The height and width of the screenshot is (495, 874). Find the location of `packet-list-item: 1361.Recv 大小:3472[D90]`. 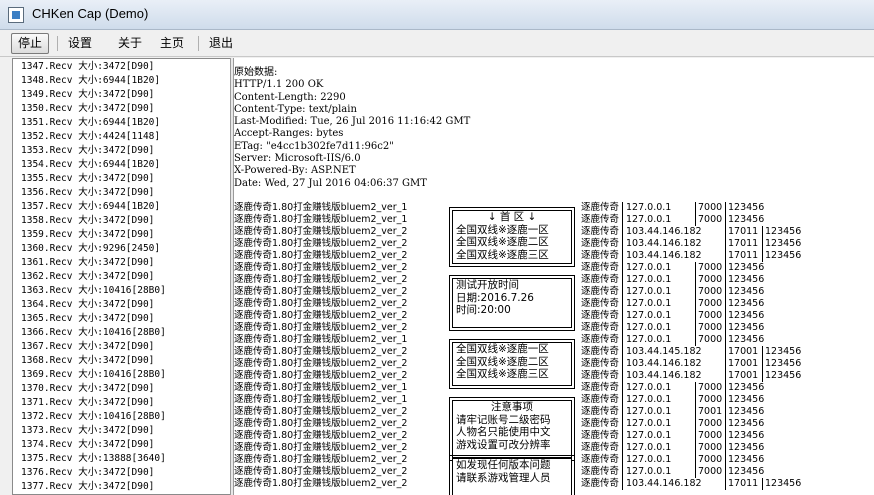

packet-list-item: 1361.Recv 大小:3472[D90] is located at coordinates (93, 263).